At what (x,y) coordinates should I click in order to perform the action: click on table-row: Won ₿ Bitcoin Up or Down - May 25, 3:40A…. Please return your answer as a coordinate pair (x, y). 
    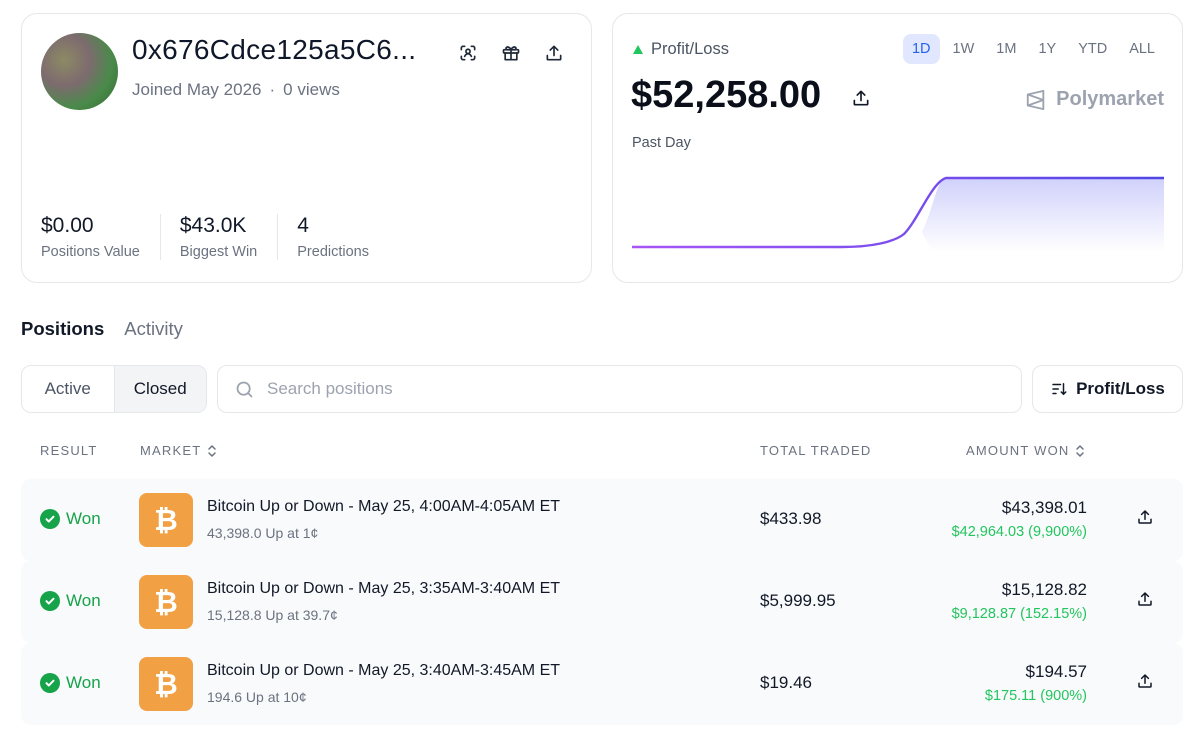
    Looking at the image, I should click on (602, 684).